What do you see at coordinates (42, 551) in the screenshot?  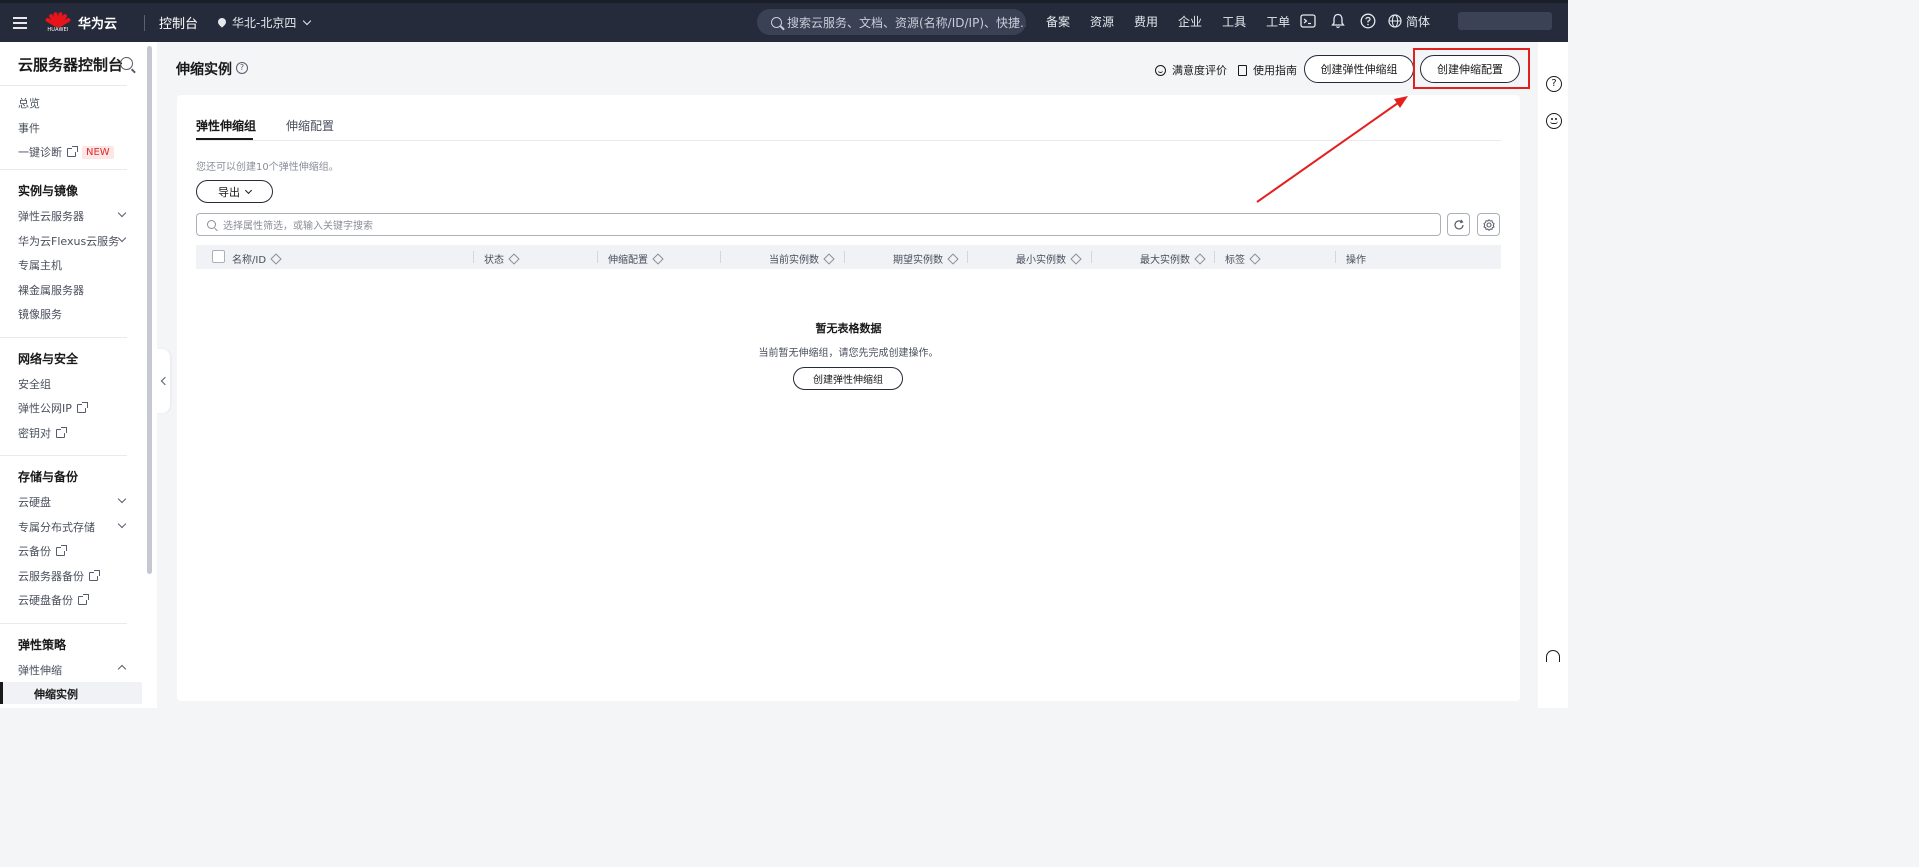 I see `sidebar-item-cbr: 云备份` at bounding box center [42, 551].